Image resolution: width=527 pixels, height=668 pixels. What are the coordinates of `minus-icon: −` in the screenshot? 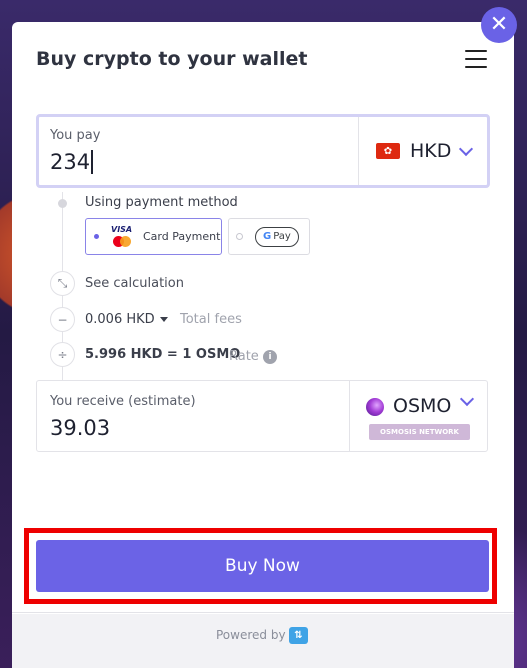 It's located at (62, 319).